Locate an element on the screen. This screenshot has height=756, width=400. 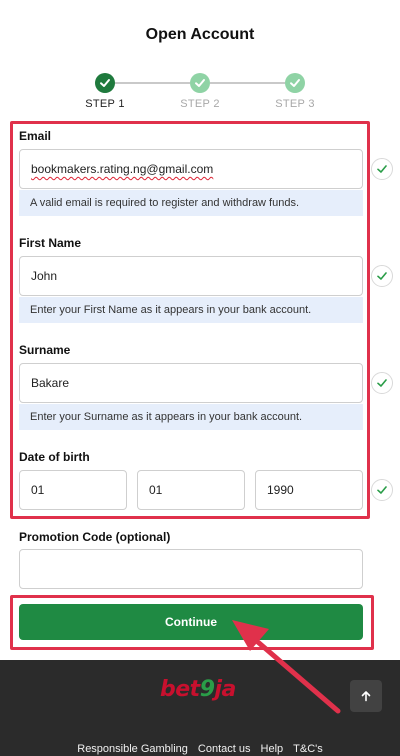
dob-year-value: 1990 is located at coordinates (280, 490).